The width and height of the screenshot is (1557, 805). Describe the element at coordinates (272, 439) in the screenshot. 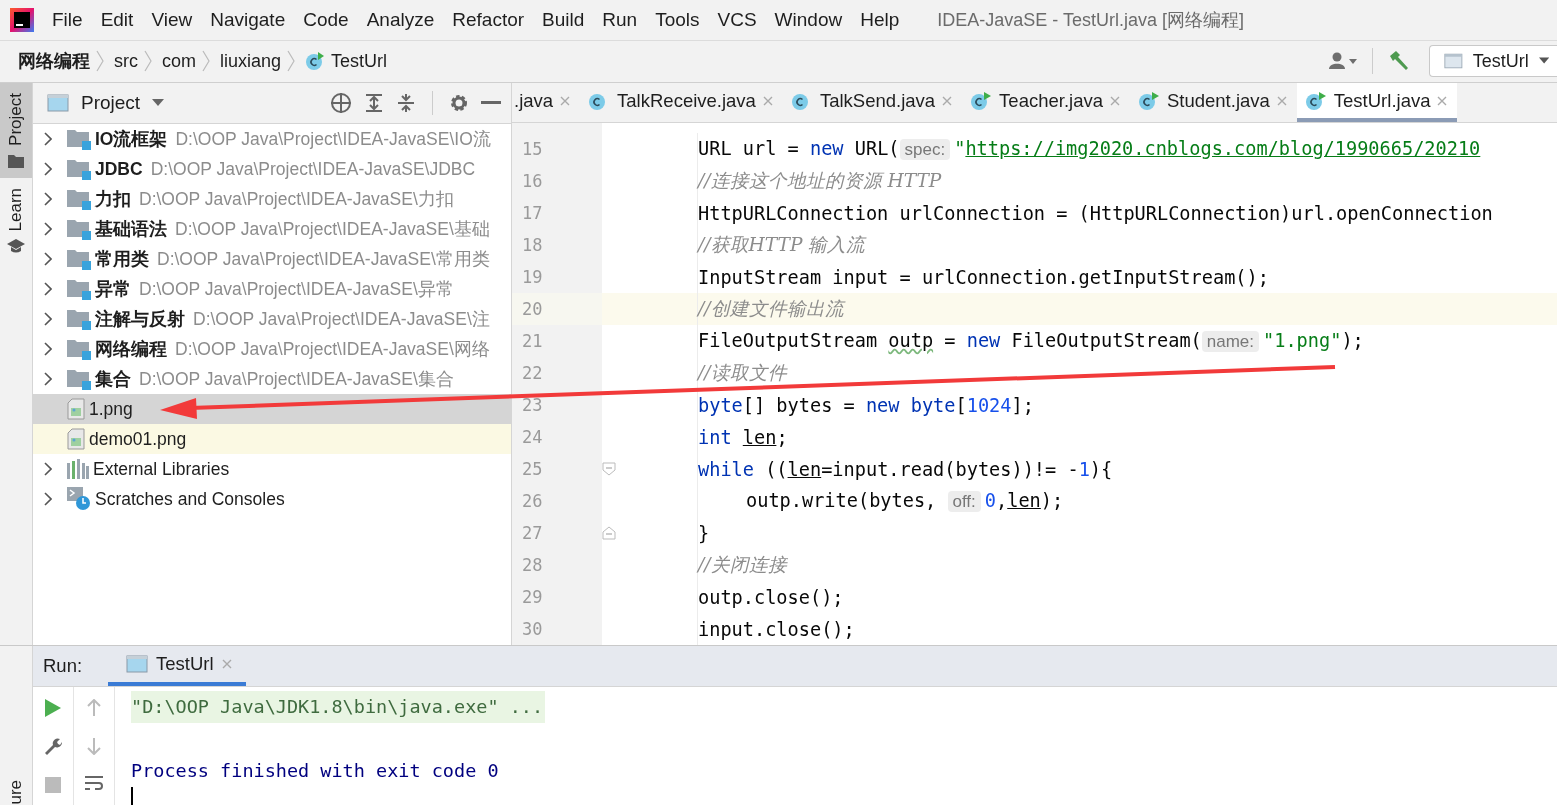

I see `tree-item: demo01.png` at that location.